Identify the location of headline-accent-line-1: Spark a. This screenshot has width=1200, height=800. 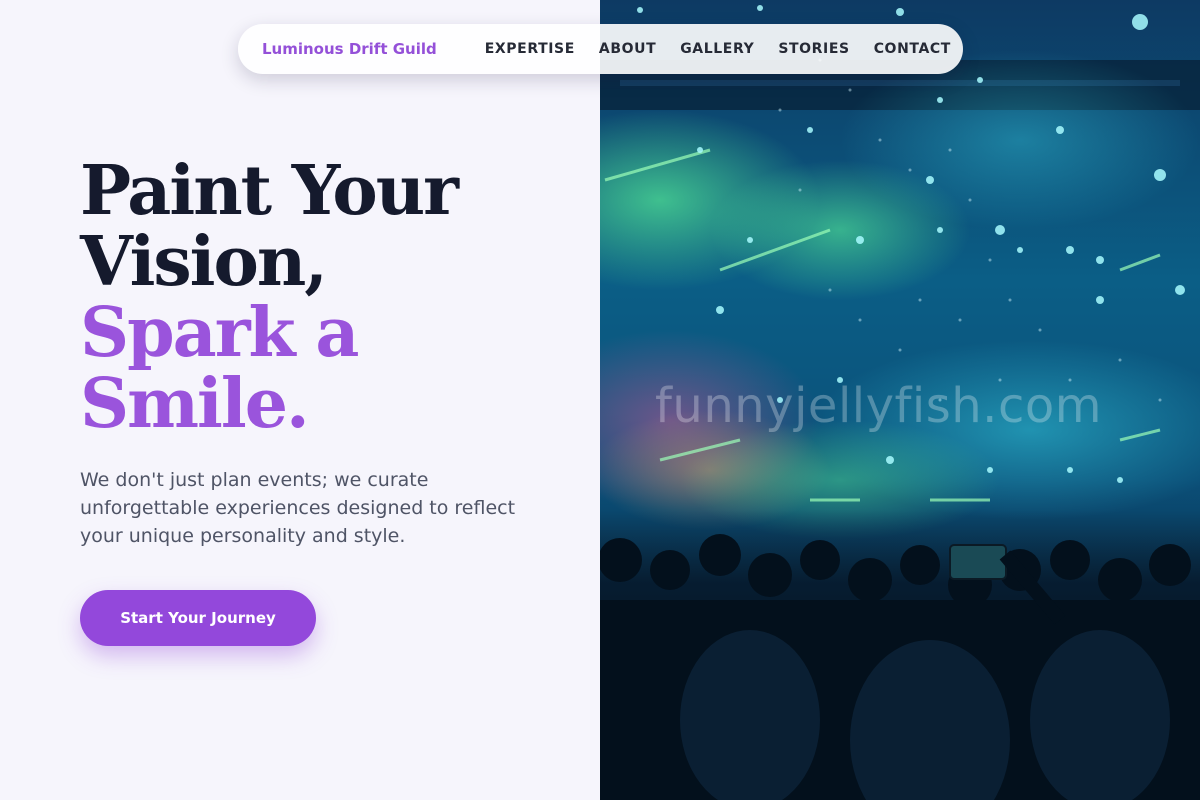
(219, 333).